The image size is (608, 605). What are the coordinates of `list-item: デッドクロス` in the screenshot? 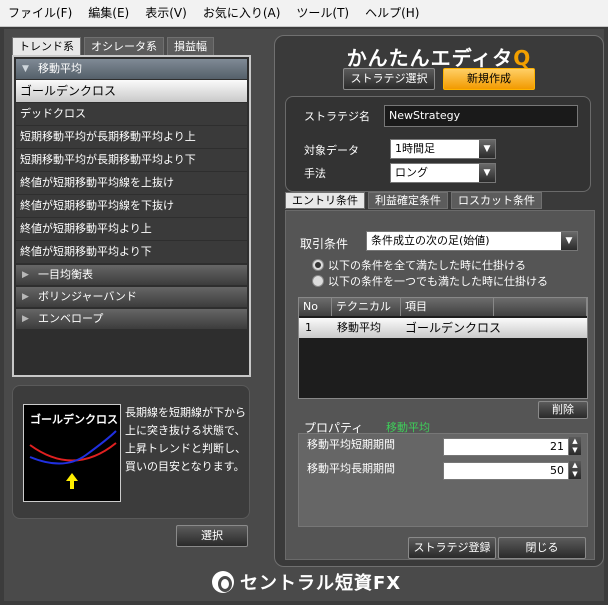 It's located at (131, 114).